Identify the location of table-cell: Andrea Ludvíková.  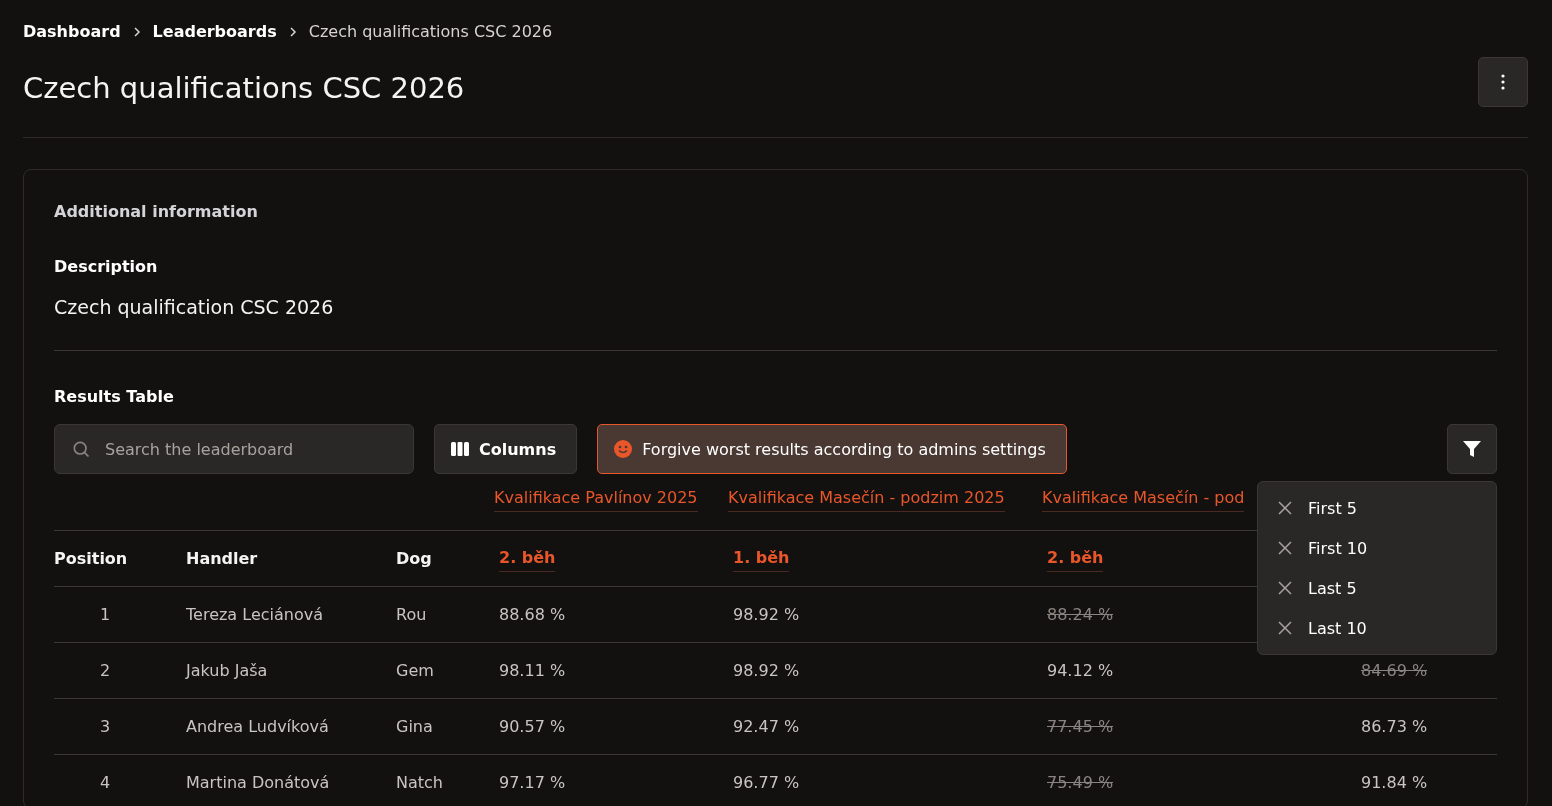
(257, 726).